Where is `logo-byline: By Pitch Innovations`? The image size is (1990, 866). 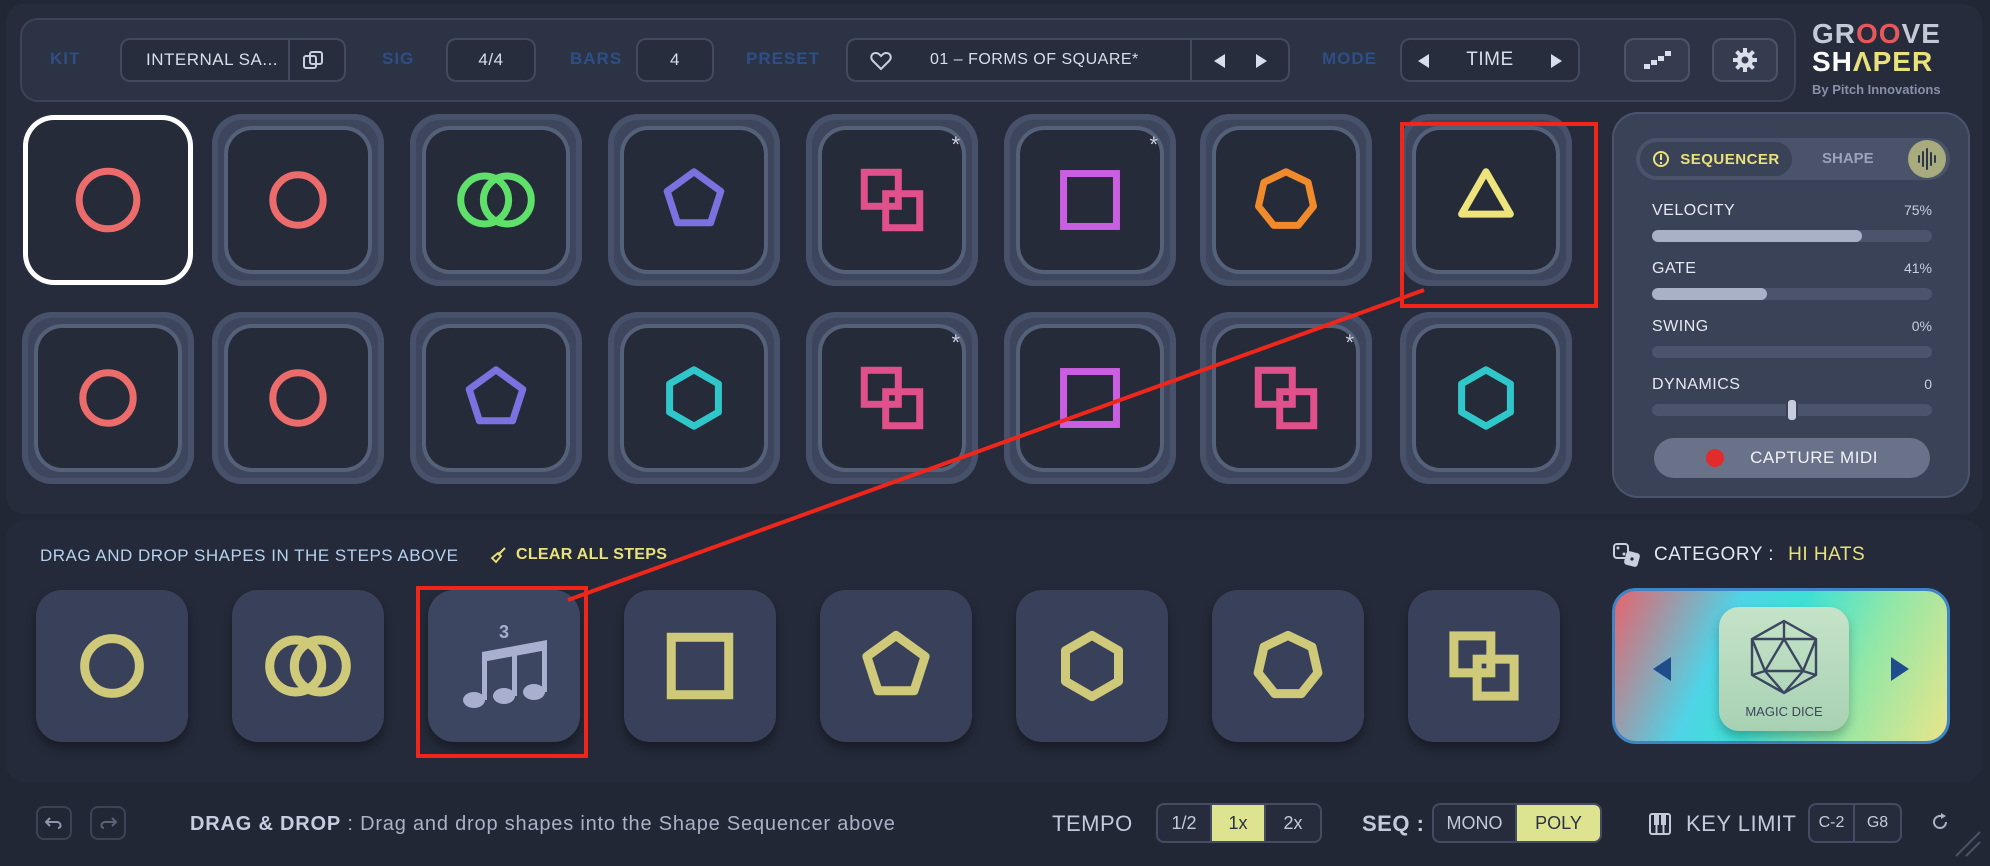 logo-byline: By Pitch Innovations is located at coordinates (1876, 89).